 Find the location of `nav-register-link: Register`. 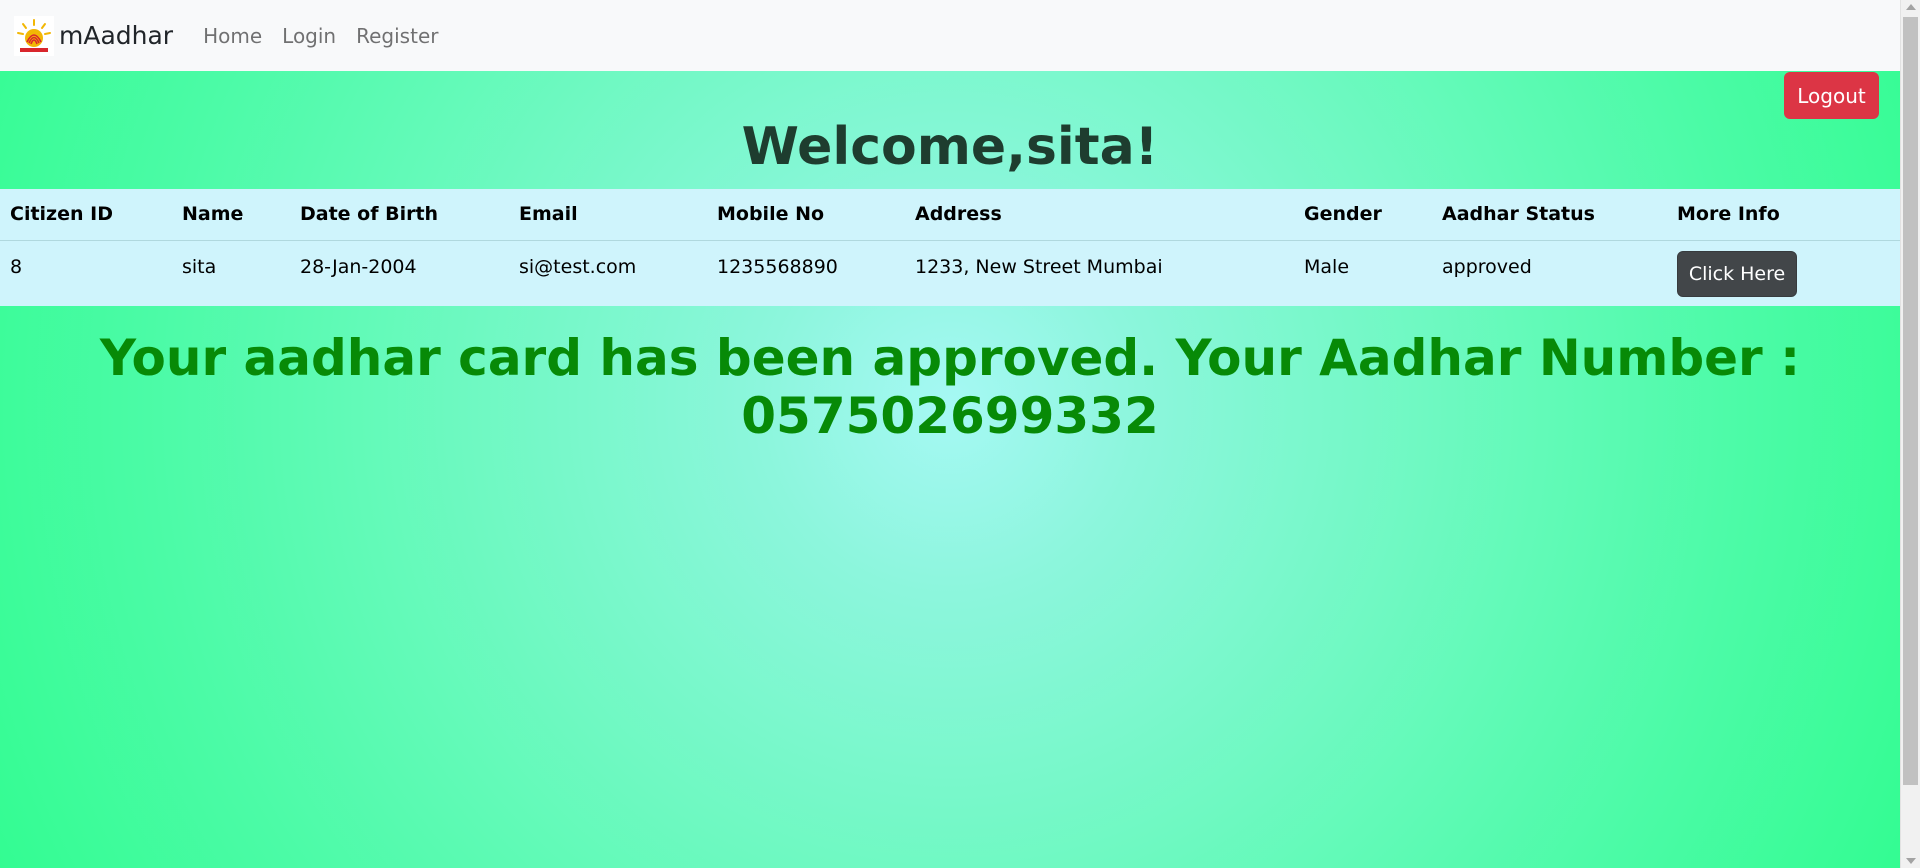

nav-register-link: Register is located at coordinates (397, 36).